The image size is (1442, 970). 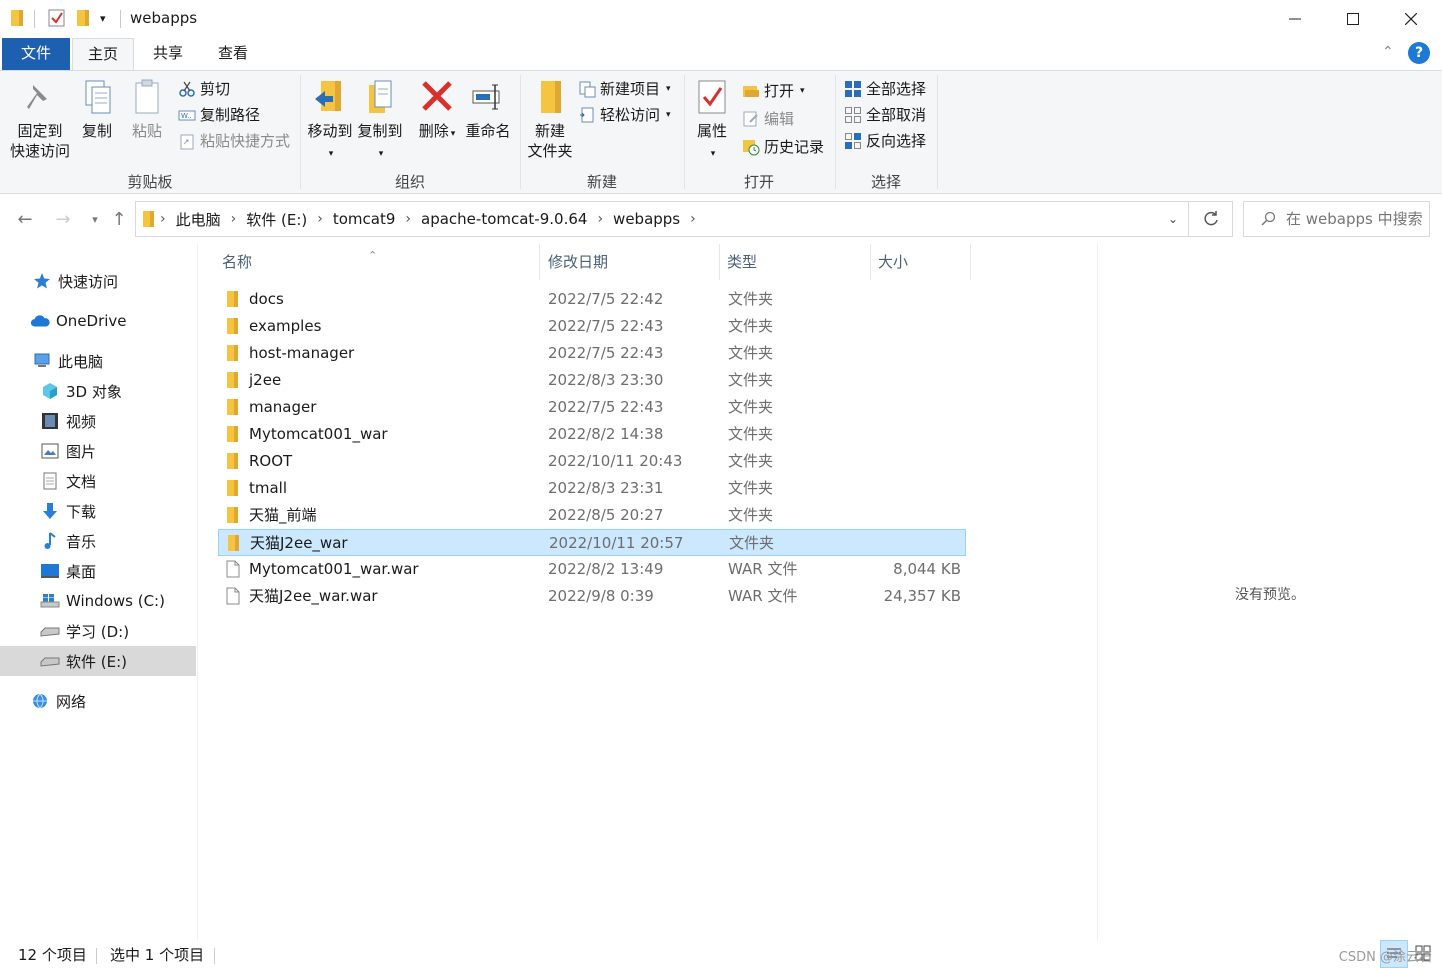 I want to click on breadcrumb-tomcat9: tomcat9, so click(x=364, y=219).